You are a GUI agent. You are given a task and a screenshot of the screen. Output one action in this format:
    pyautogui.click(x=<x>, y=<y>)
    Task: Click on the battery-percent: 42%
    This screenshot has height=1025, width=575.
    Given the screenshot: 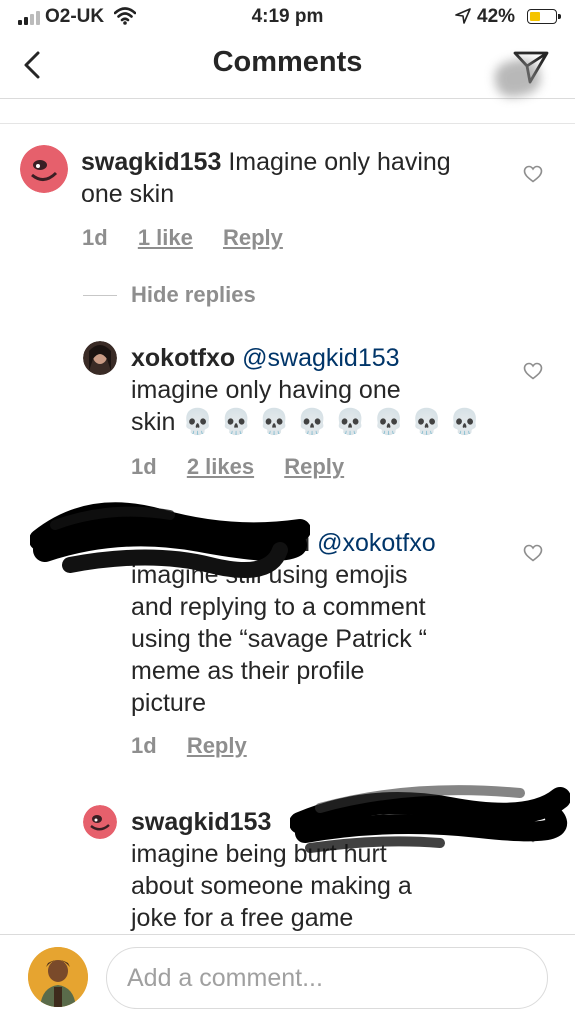 What is the action you would take?
    pyautogui.click(x=496, y=16)
    